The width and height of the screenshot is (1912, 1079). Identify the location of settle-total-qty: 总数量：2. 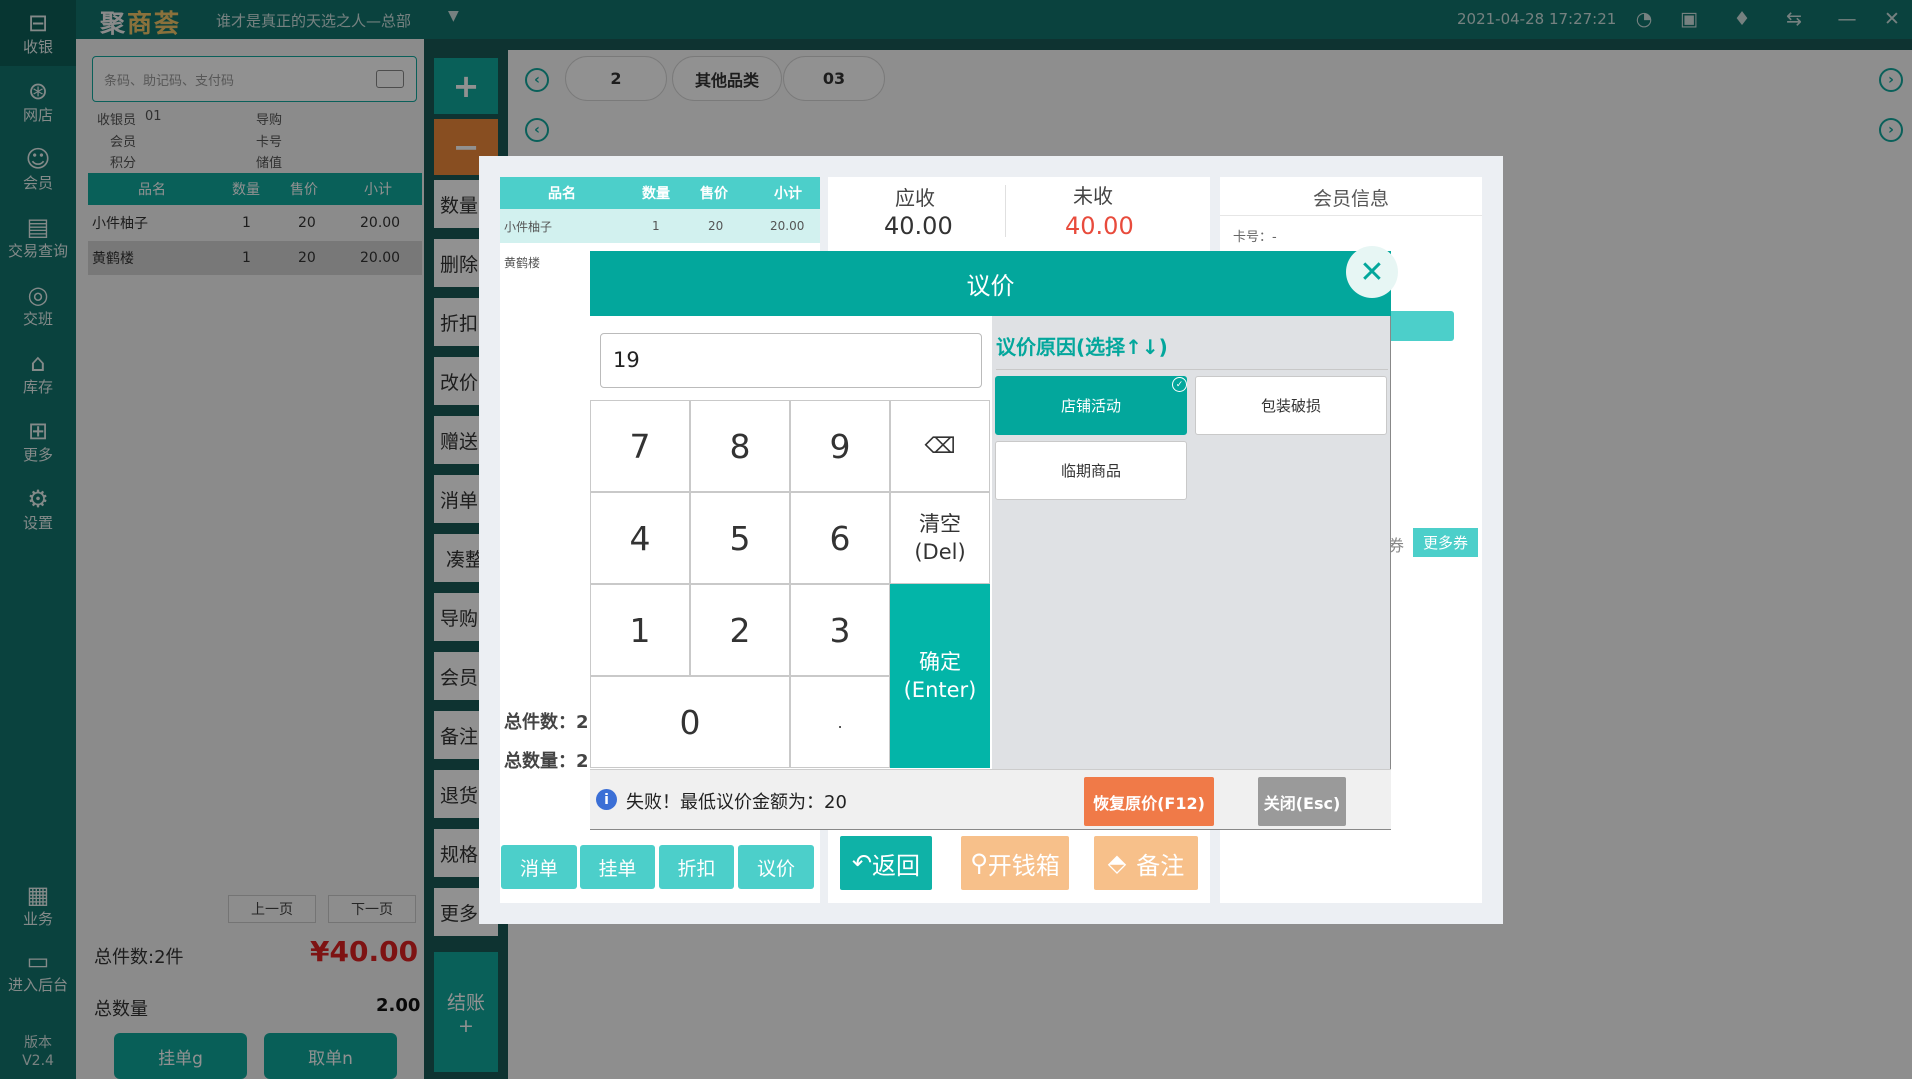
(546, 761).